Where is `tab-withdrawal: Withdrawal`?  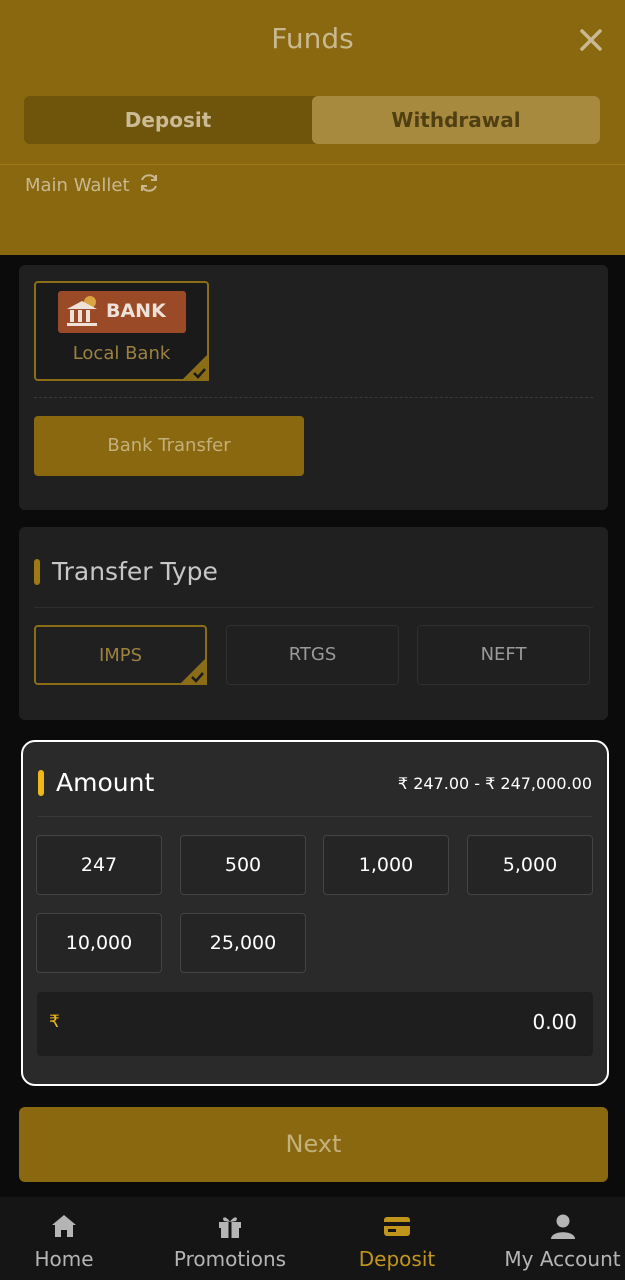
tab-withdrawal: Withdrawal is located at coordinates (456, 120).